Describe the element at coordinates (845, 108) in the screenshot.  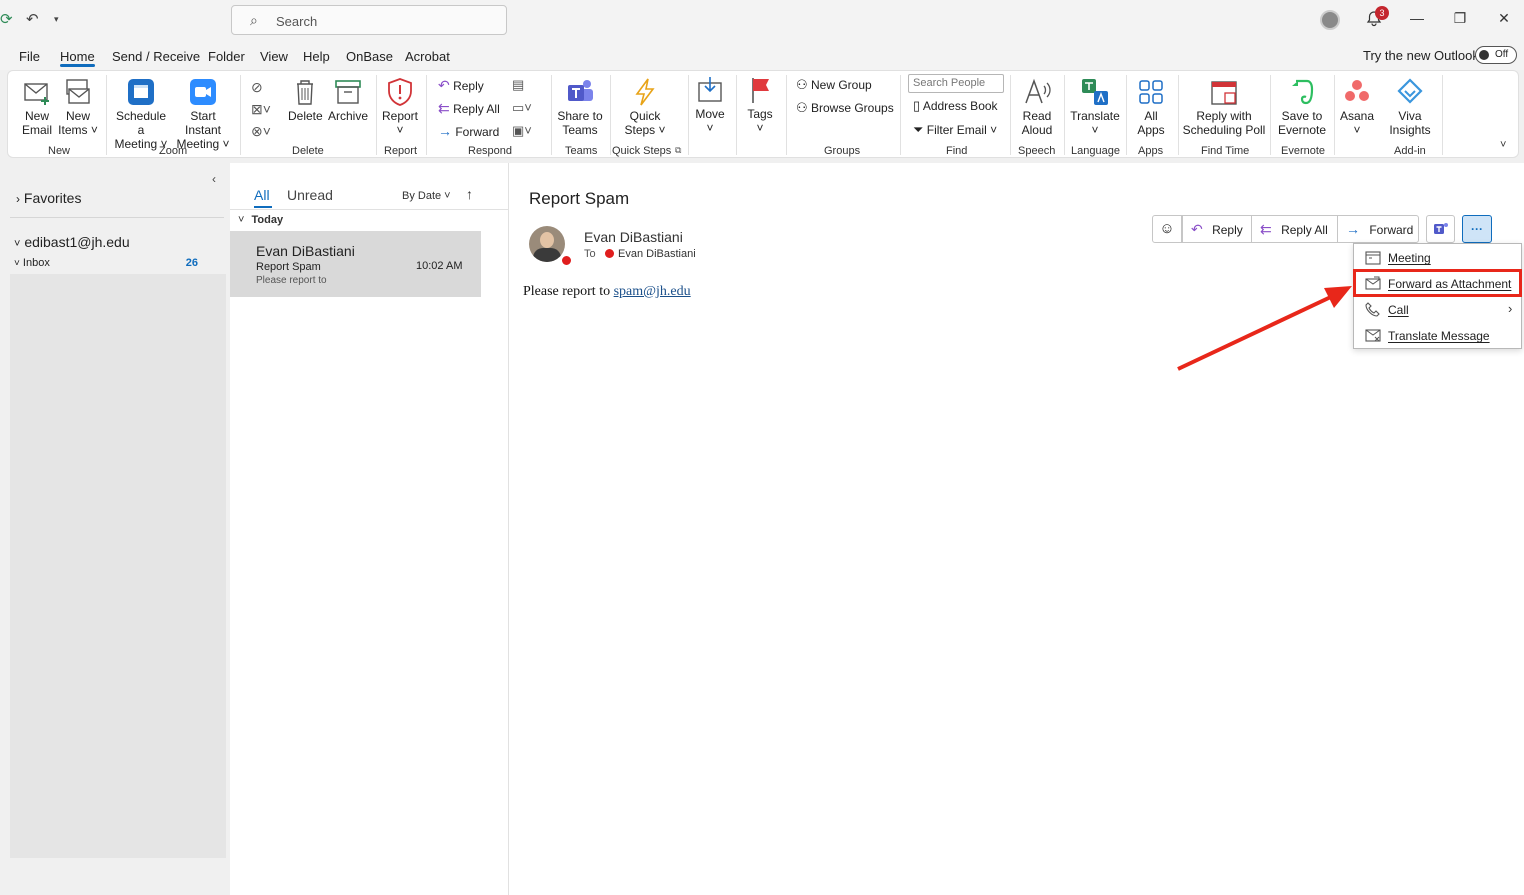
I see `browse-groups-button: ⚇ Browse Groups` at that location.